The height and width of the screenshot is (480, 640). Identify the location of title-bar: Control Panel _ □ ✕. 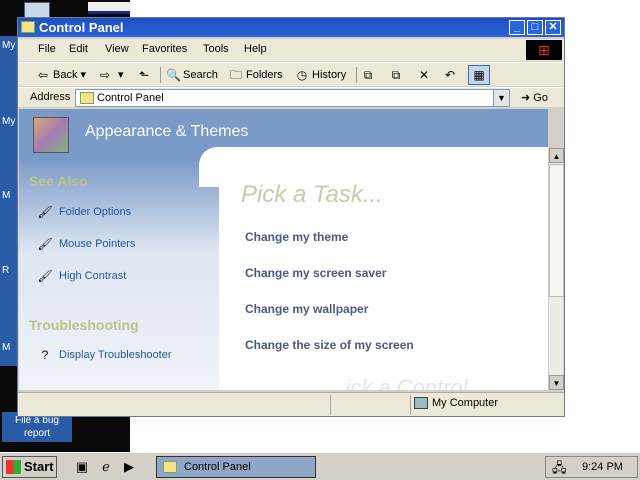
(291, 27).